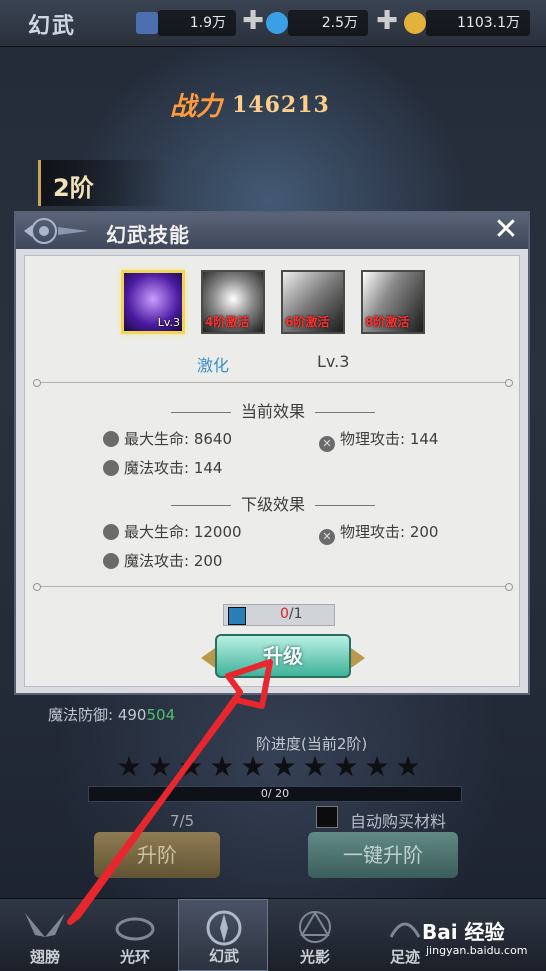  I want to click on nav-shadow: 光影, so click(315, 935).